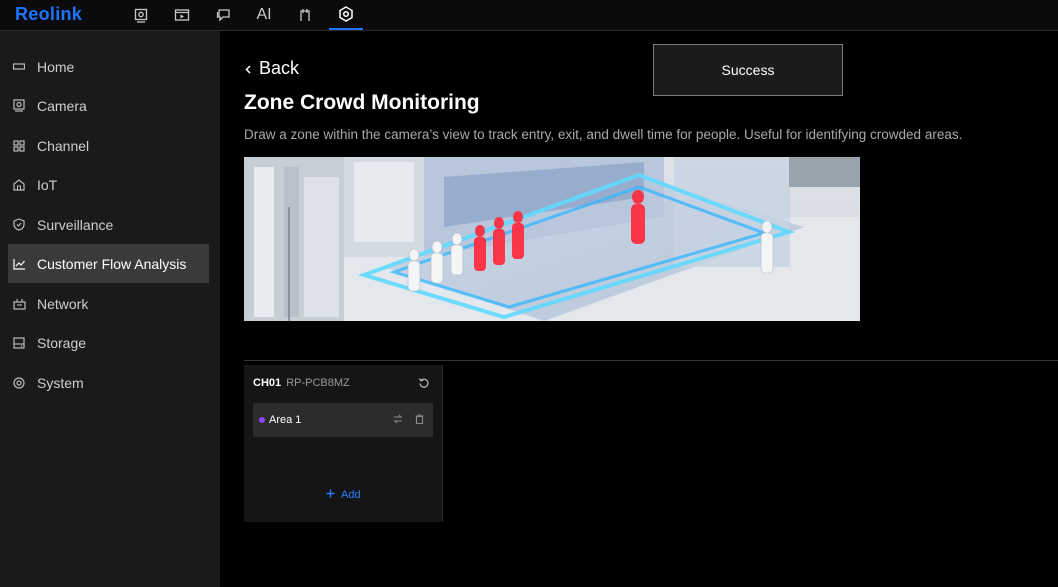  I want to click on channel-icon, so click(19, 146).